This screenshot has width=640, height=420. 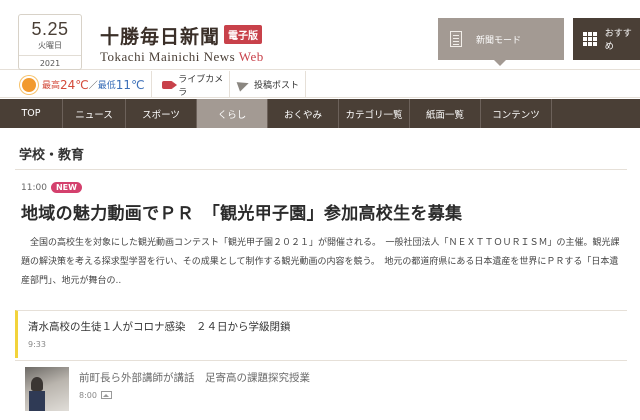 I want to click on logo-web: Web, so click(x=251, y=56).